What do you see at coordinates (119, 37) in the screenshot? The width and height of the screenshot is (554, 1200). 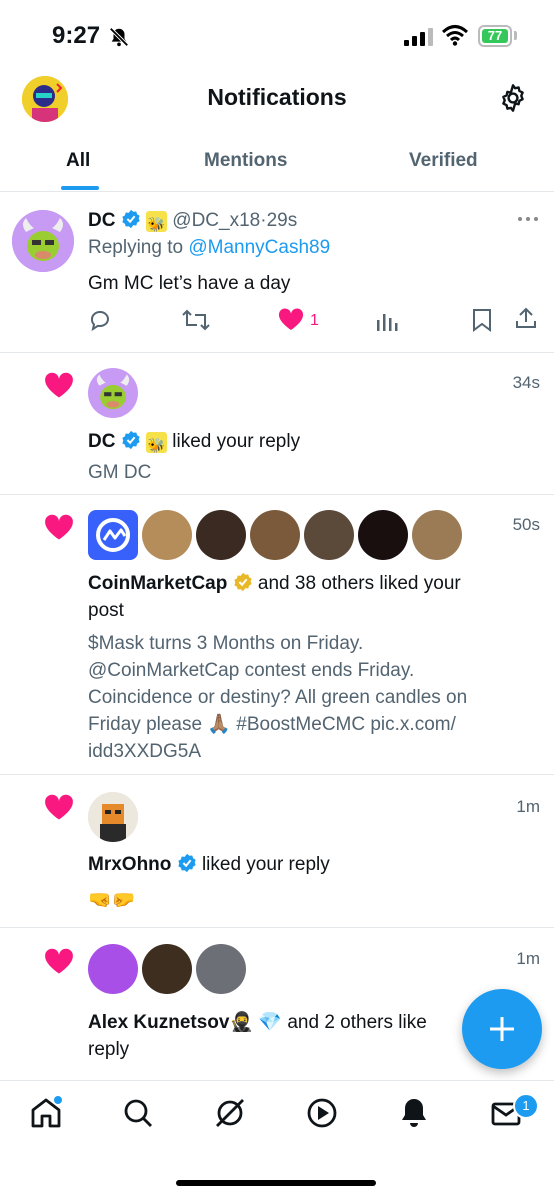 I see `bell-muted-icon` at bounding box center [119, 37].